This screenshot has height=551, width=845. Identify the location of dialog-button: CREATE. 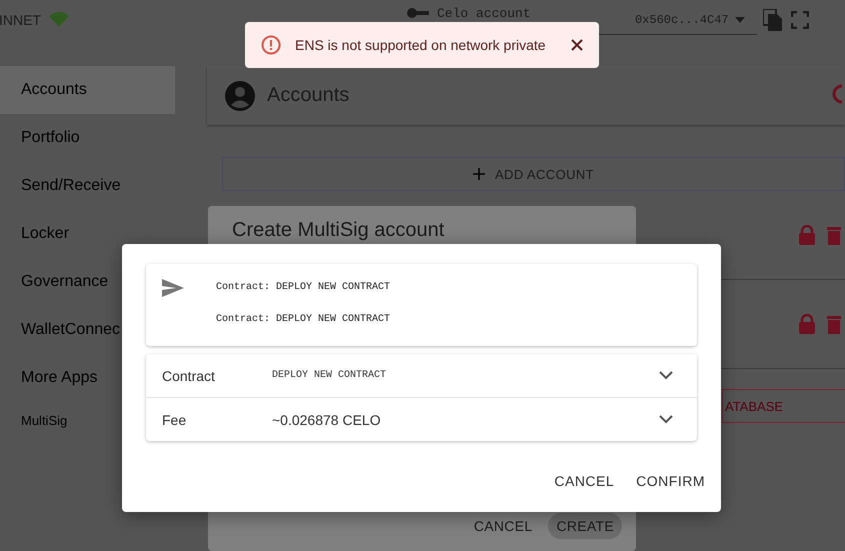
(585, 526).